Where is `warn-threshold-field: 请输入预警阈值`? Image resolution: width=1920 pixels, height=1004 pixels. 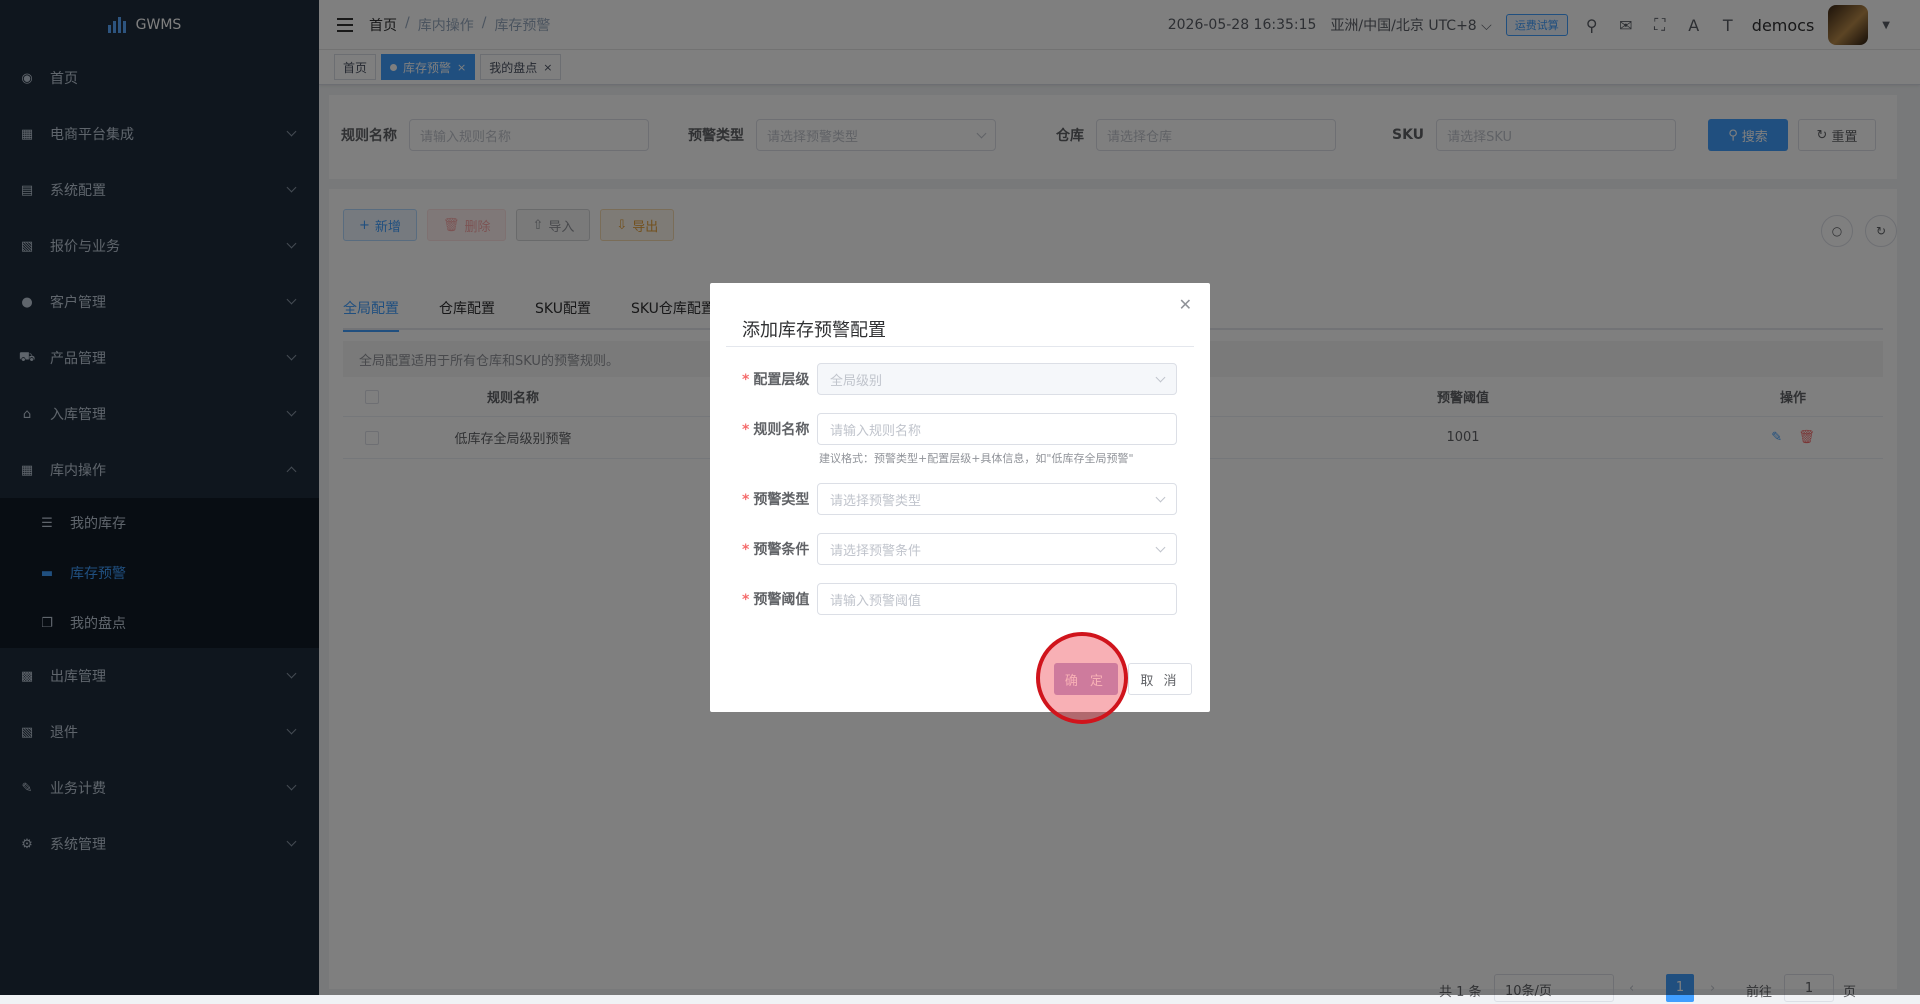 warn-threshold-field: 请输入预警阈值 is located at coordinates (997, 599).